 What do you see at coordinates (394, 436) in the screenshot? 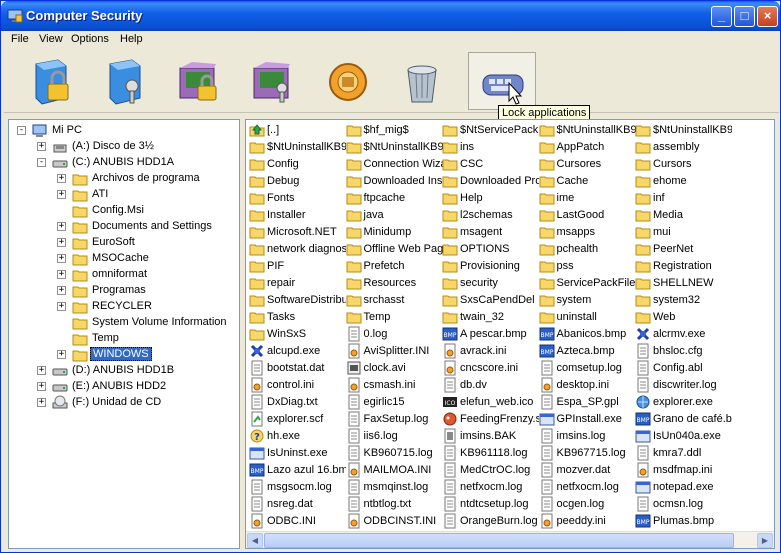
I see `file-item: iis6.log` at bounding box center [394, 436].